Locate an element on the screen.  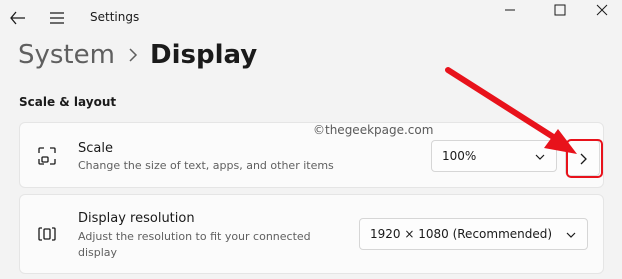
resolution-title: Display resolution is located at coordinates (136, 218).